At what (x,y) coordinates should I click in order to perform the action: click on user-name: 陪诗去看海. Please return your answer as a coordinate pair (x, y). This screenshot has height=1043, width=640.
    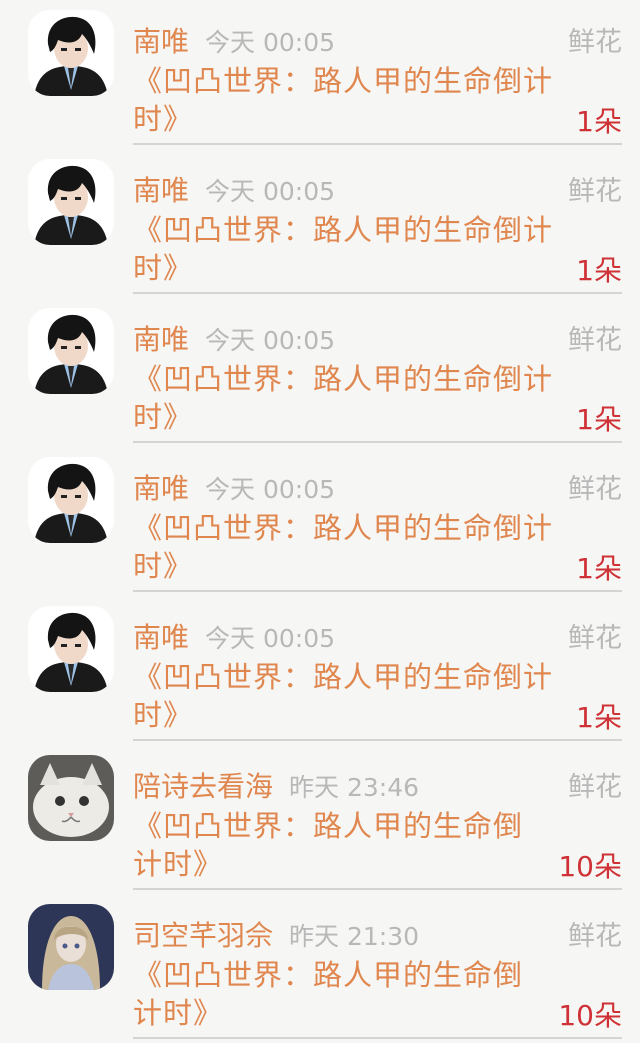
    Looking at the image, I should click on (203, 786).